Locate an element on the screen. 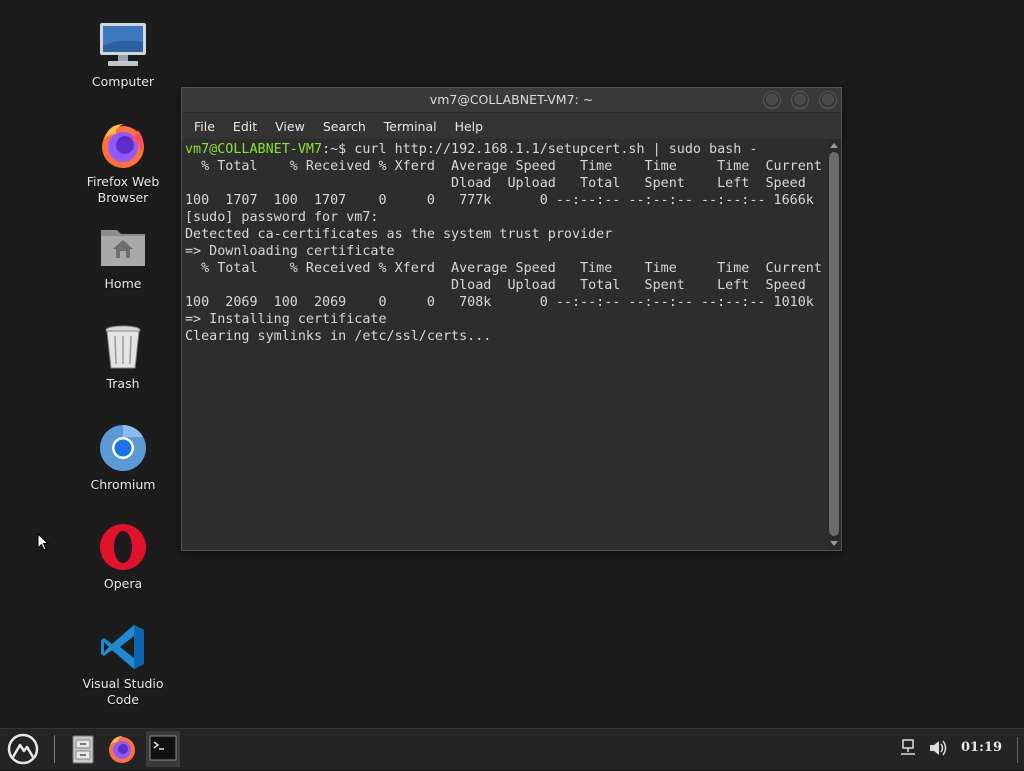 The image size is (1024, 771). menu-file: File is located at coordinates (204, 126).